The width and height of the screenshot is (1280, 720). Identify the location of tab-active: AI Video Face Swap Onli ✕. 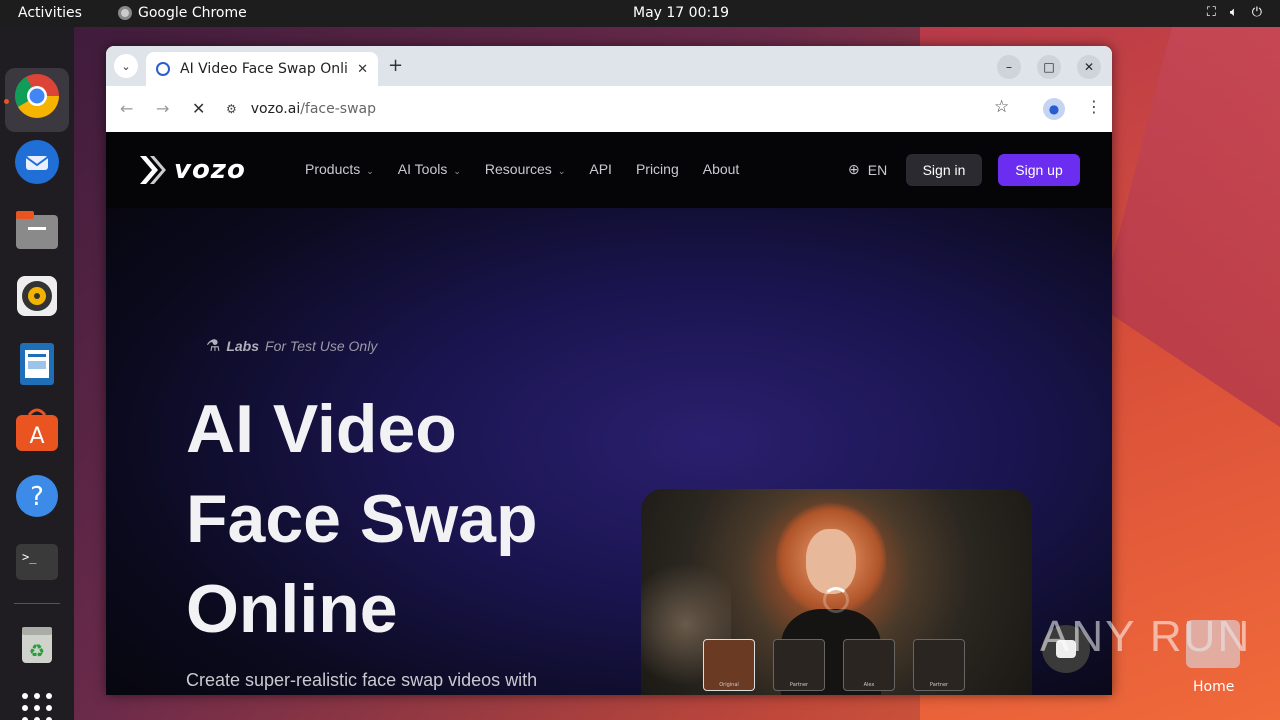
(262, 69).